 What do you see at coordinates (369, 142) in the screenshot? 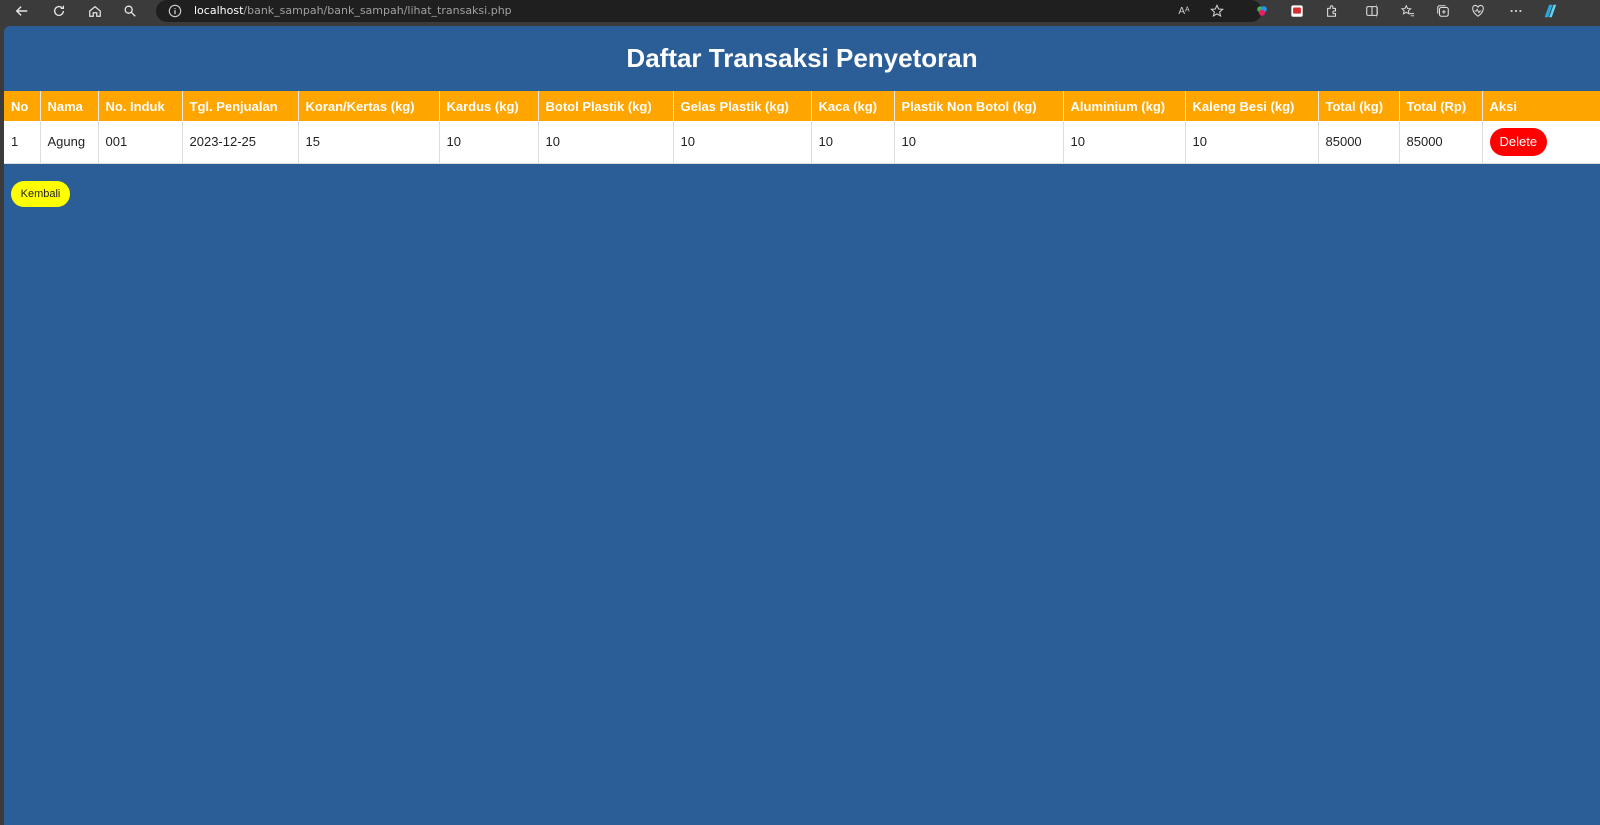
I see `cell-koran-kertas: 15` at bounding box center [369, 142].